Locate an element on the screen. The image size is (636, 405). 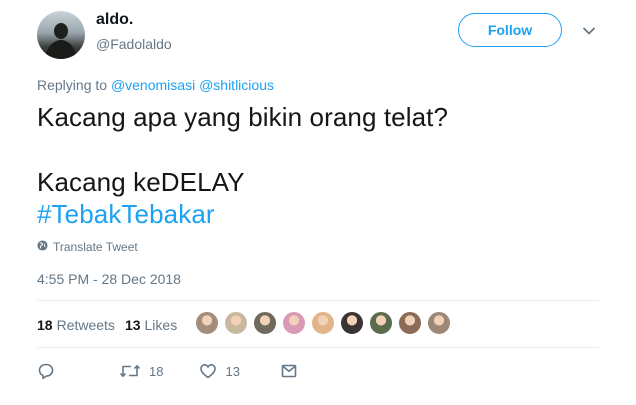
retweets-label: Retweets is located at coordinates (85, 325).